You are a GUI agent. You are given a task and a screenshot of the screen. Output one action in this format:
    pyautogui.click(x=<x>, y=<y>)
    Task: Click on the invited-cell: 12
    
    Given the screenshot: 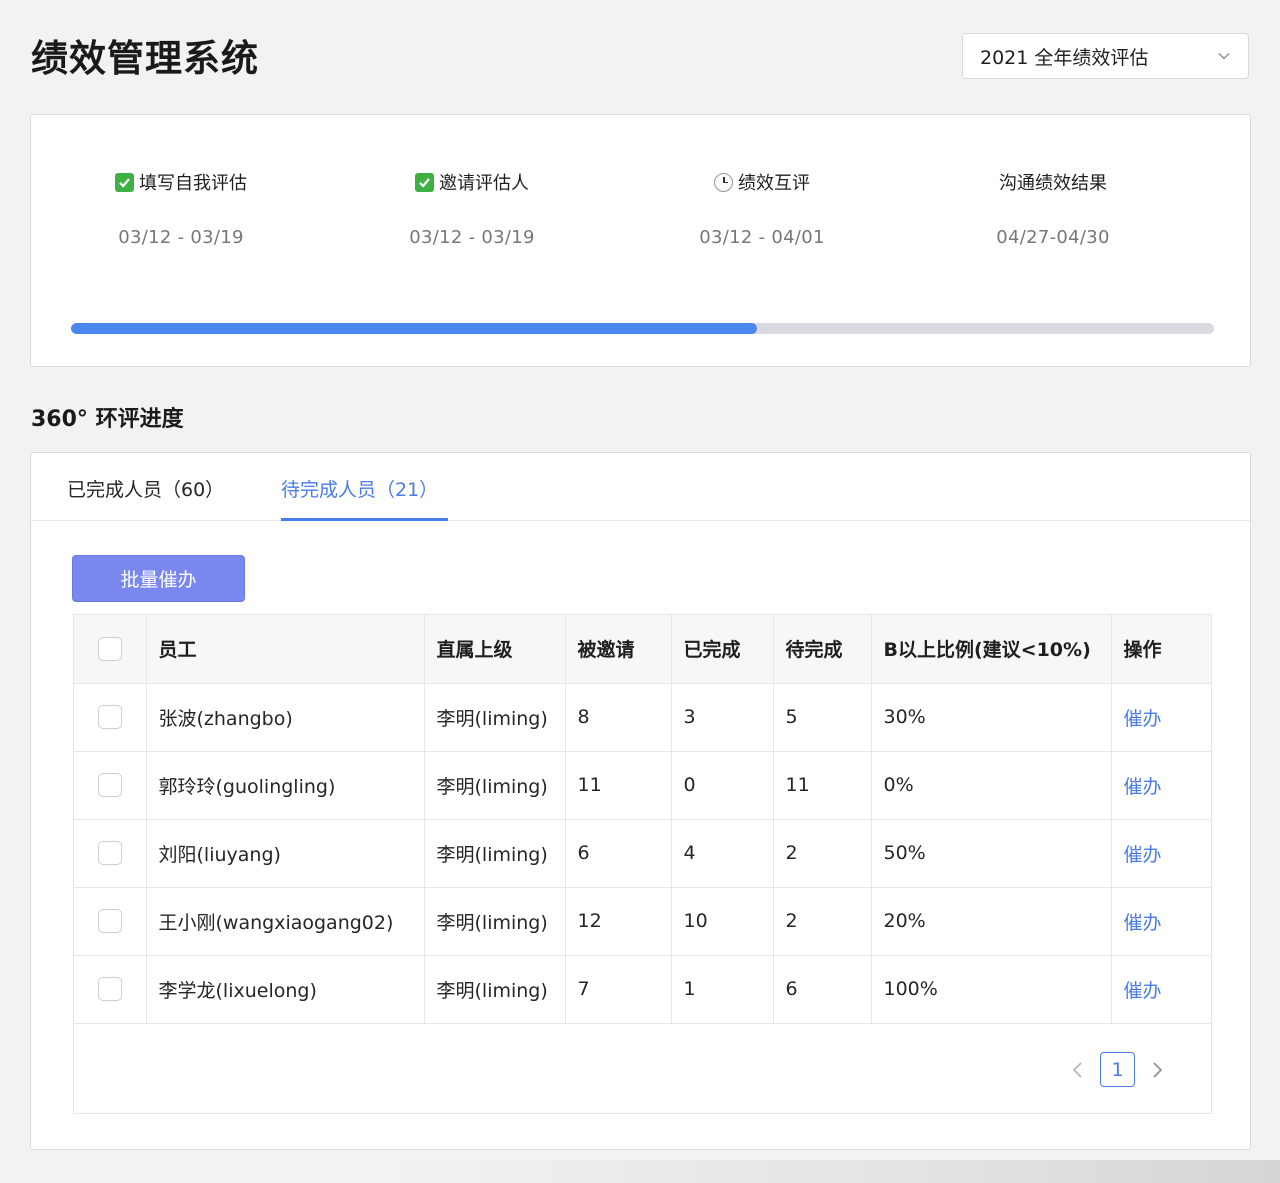 What is the action you would take?
    pyautogui.click(x=618, y=921)
    